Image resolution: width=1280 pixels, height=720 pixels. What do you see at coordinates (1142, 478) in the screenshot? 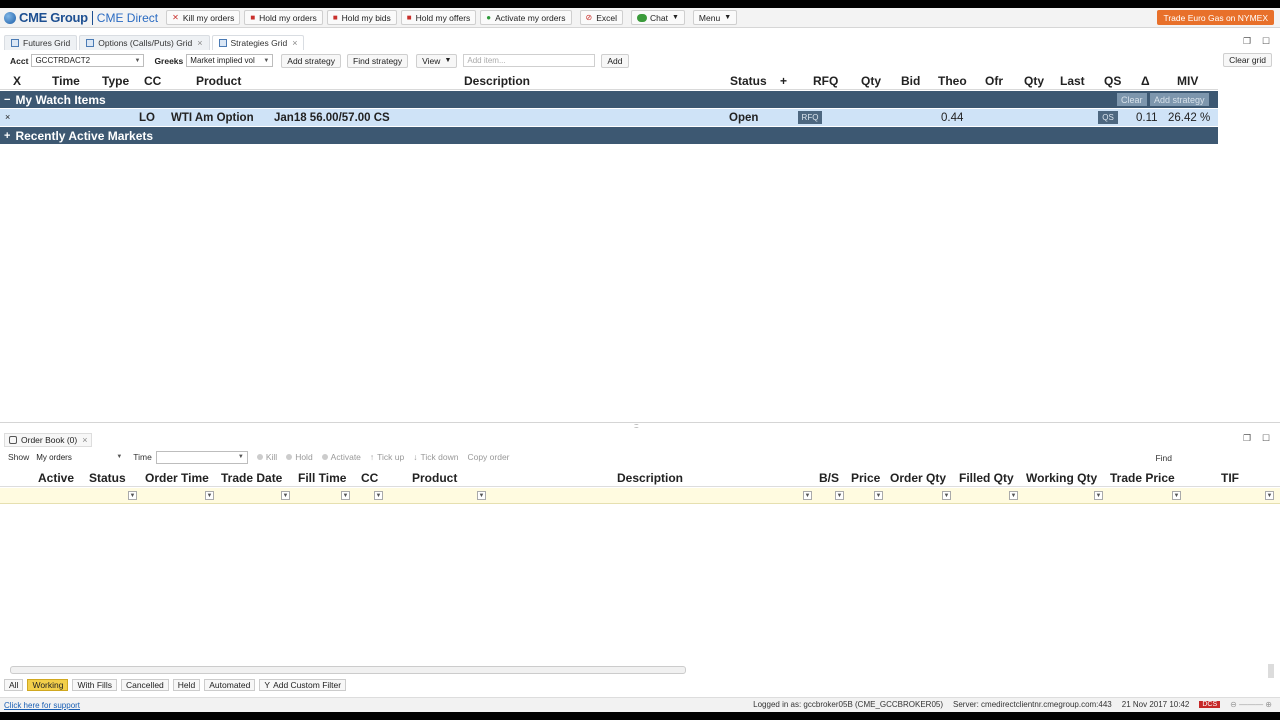
I see `col-trade-price: Trade Price` at bounding box center [1142, 478].